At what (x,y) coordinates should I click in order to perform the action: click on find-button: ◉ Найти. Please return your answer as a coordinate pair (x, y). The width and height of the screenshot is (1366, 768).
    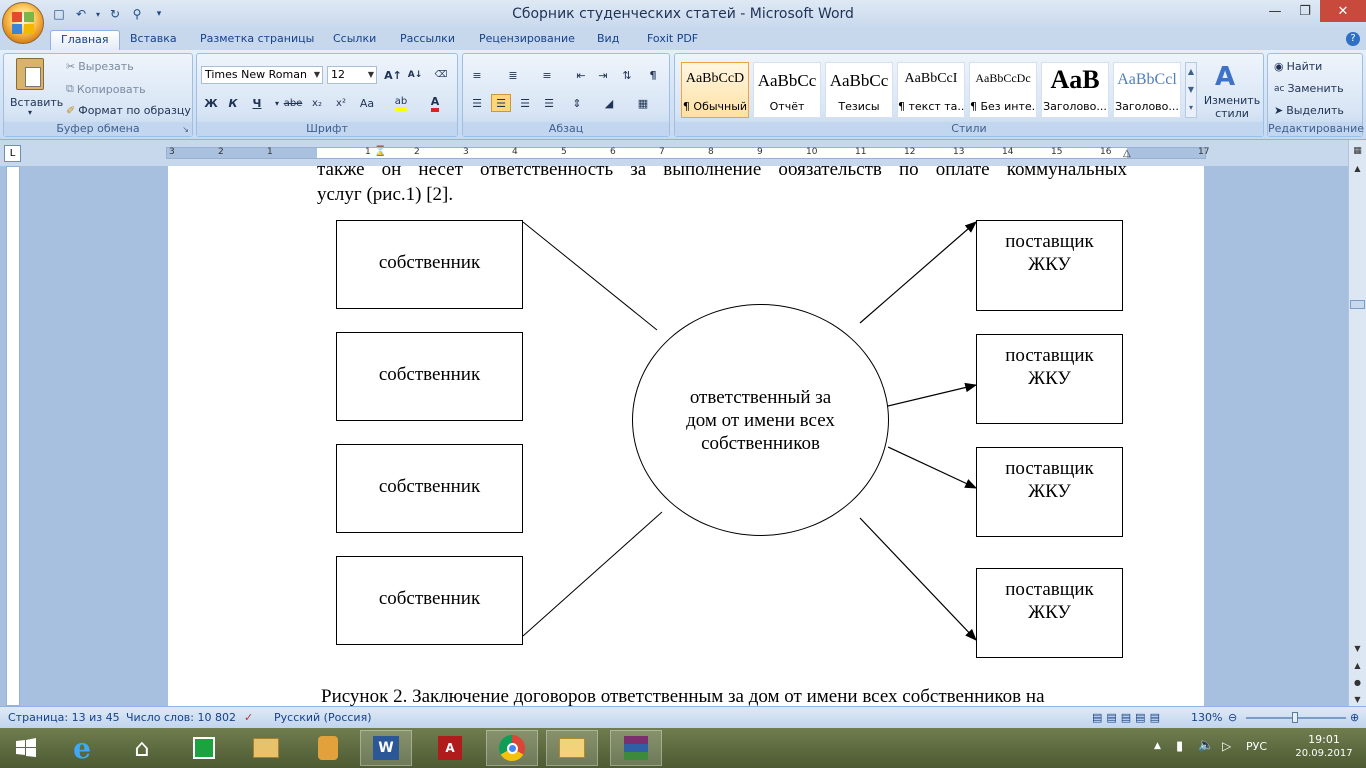
    Looking at the image, I should click on (1298, 66).